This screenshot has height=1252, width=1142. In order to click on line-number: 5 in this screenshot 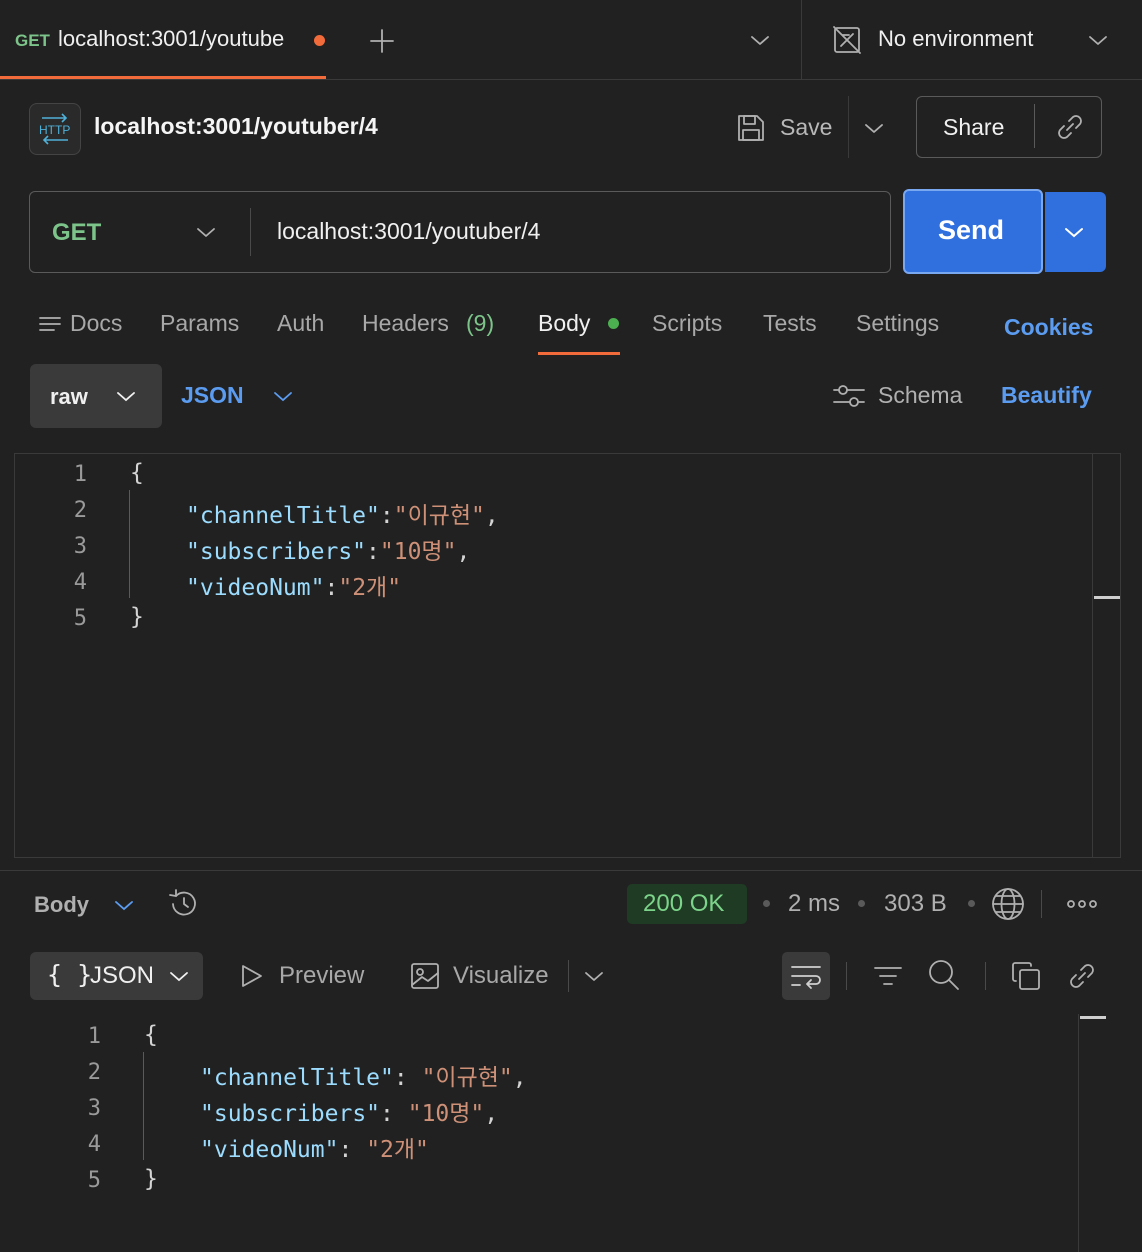, I will do `click(80, 618)`.